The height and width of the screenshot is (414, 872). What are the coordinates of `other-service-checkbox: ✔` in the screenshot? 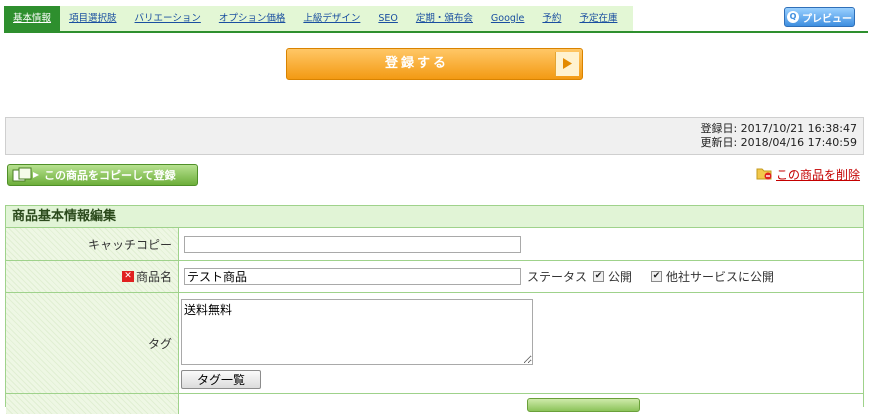 It's located at (657, 276).